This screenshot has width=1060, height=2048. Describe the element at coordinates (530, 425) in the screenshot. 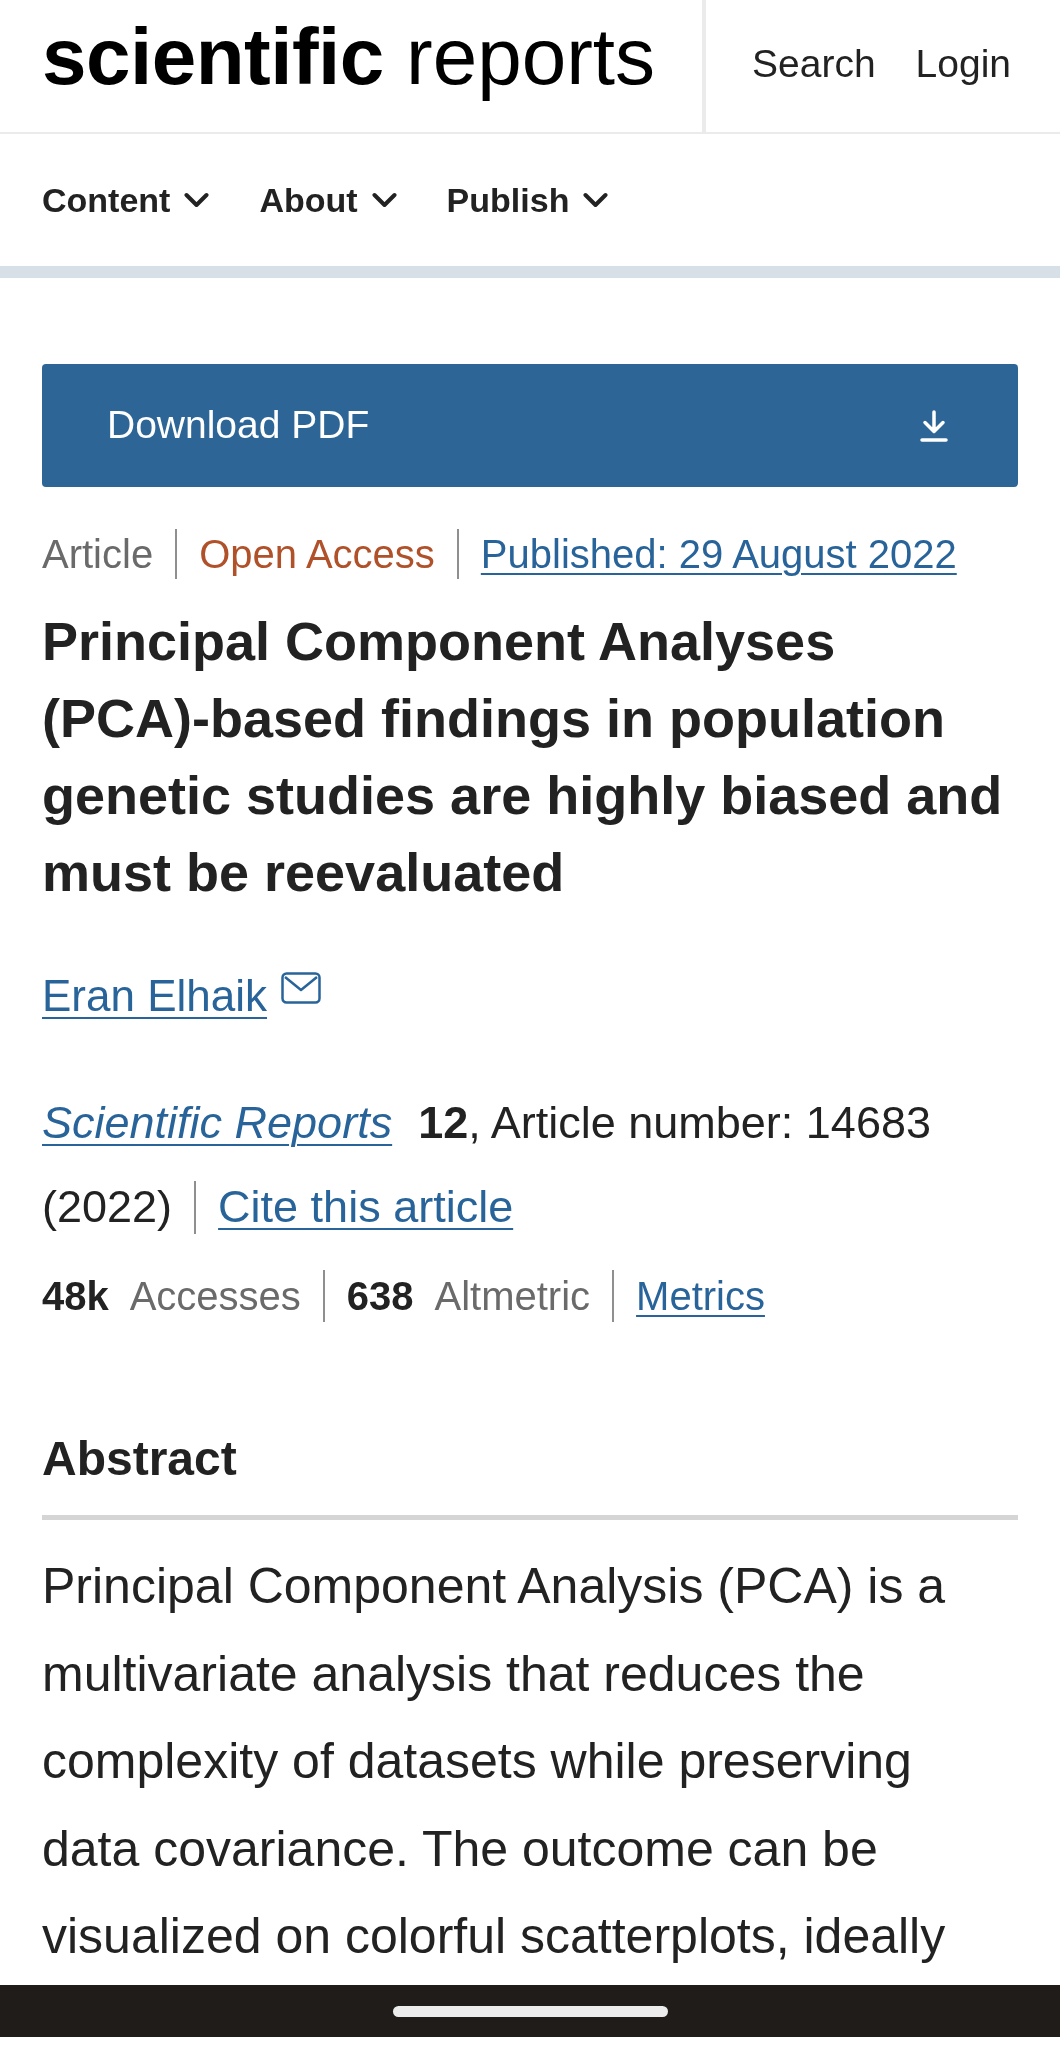

I see `download-pdf-button: Download PDF` at that location.